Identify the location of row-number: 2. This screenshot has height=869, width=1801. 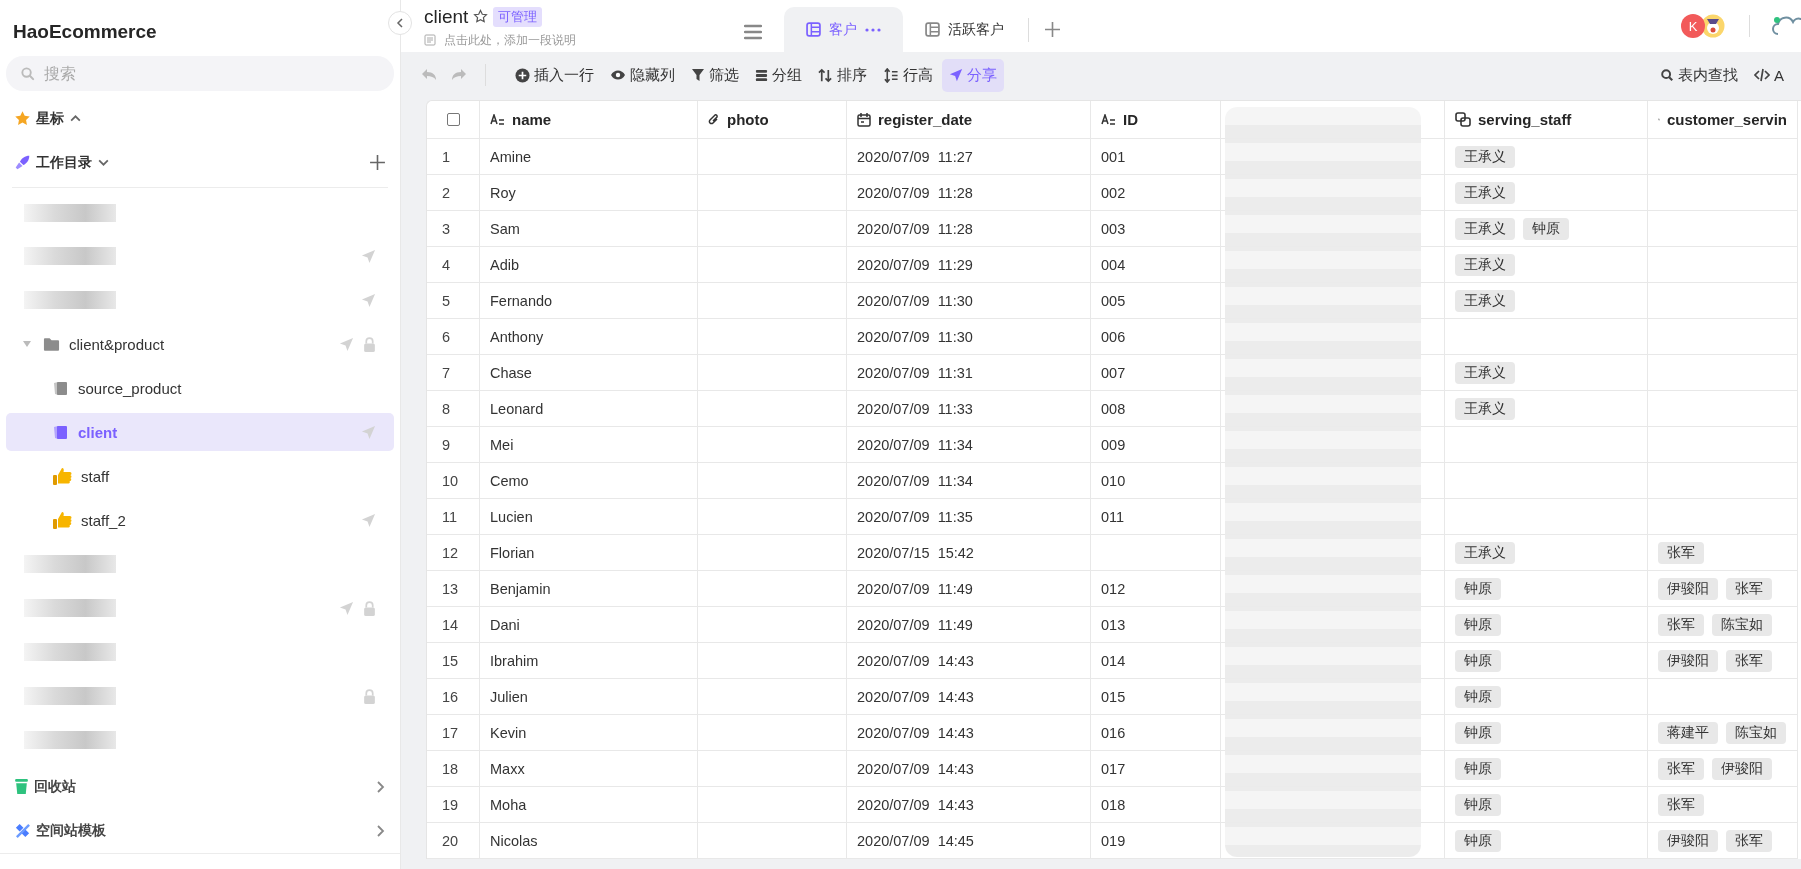
(446, 192).